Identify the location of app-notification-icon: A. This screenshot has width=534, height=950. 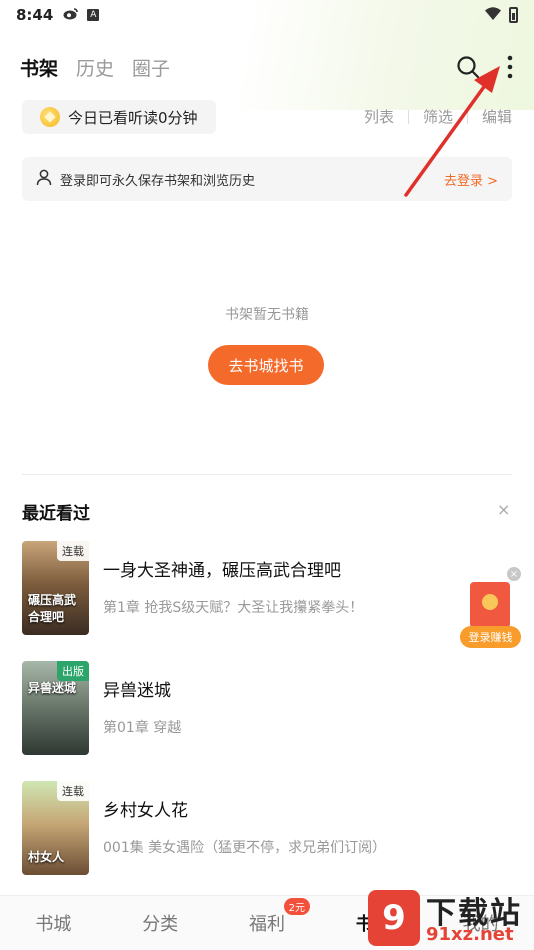
(93, 15).